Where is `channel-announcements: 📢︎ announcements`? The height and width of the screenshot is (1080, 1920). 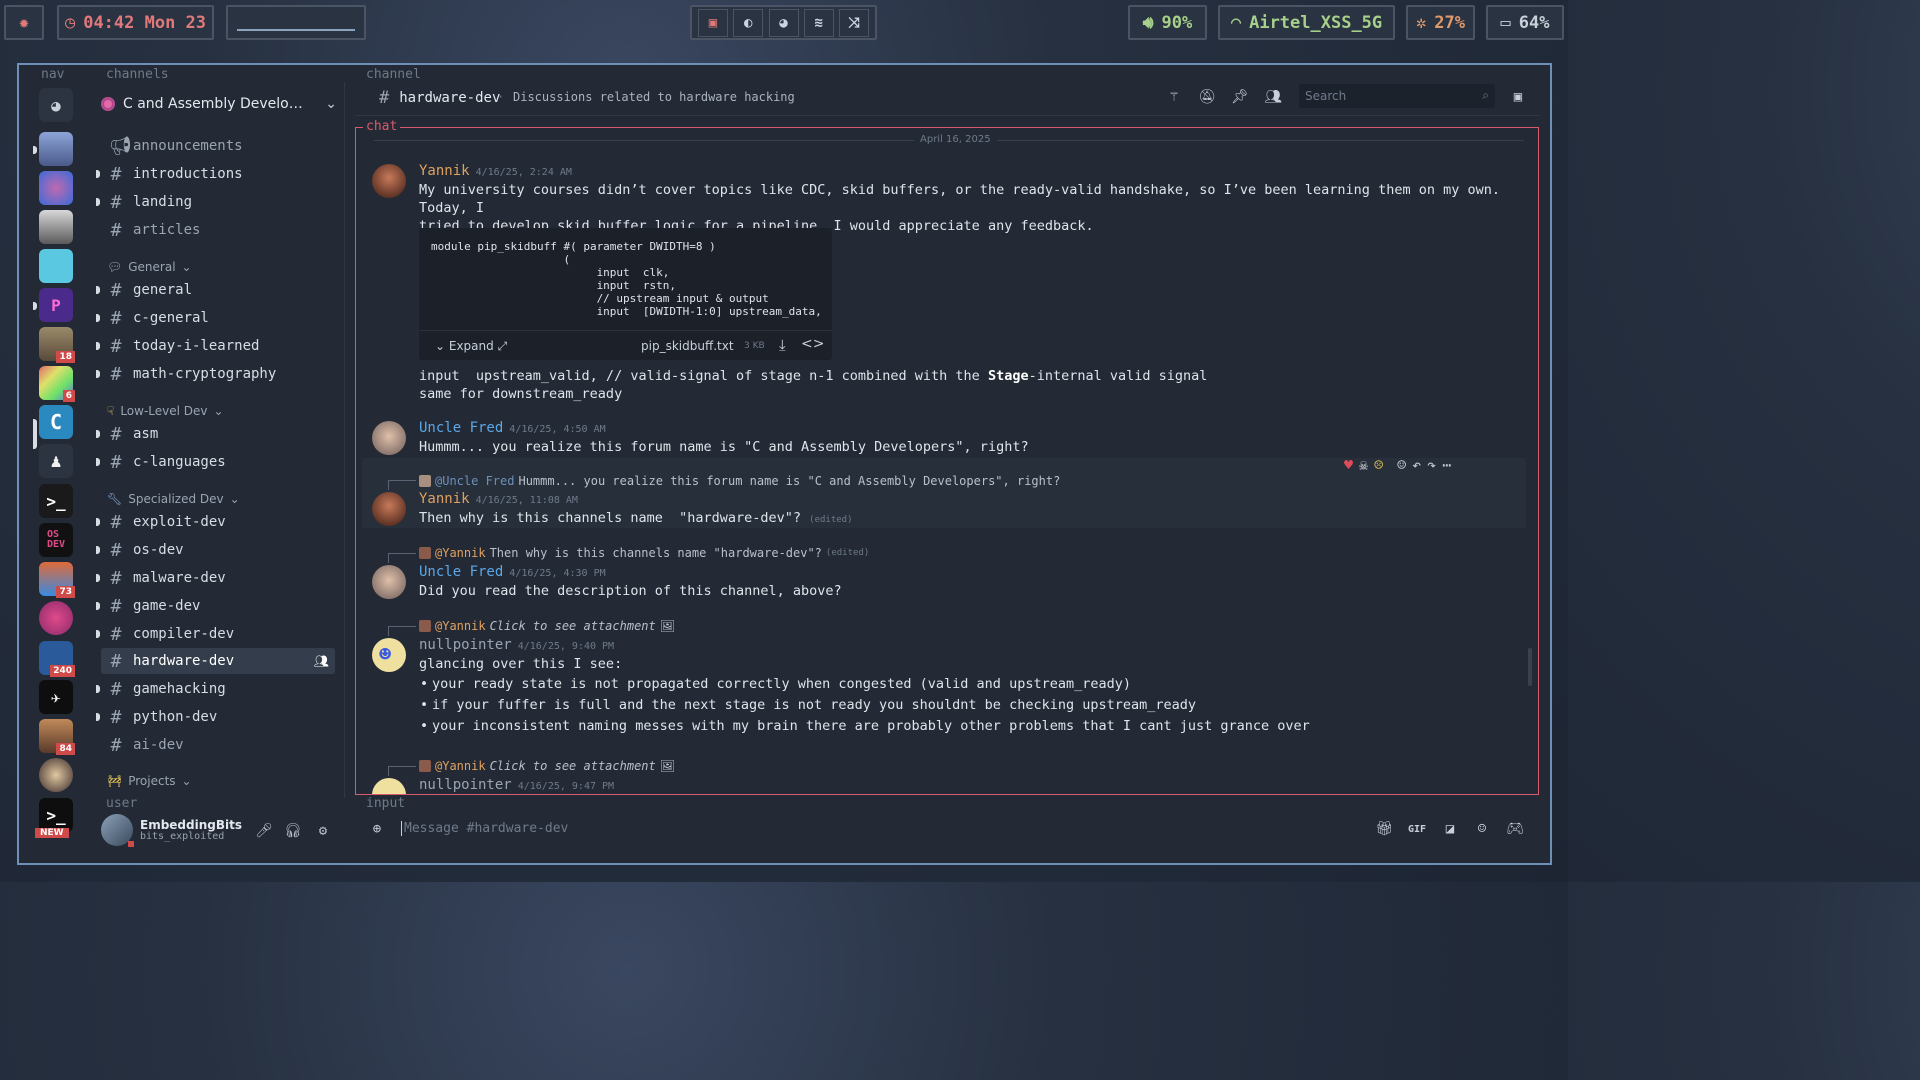 channel-announcements: 📢︎ announcements is located at coordinates (218, 146).